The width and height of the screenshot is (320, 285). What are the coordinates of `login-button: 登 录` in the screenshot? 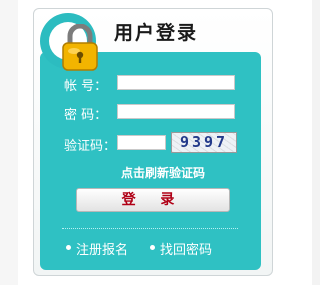 It's located at (153, 200).